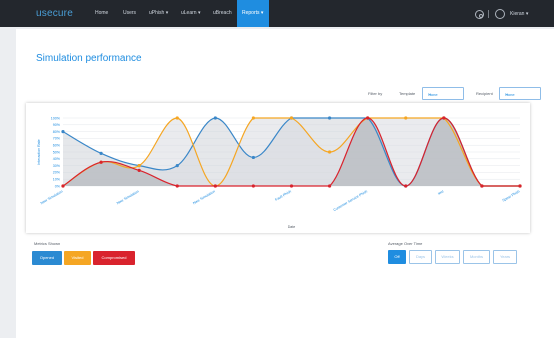  I want to click on average-off-button: Off, so click(397, 257).